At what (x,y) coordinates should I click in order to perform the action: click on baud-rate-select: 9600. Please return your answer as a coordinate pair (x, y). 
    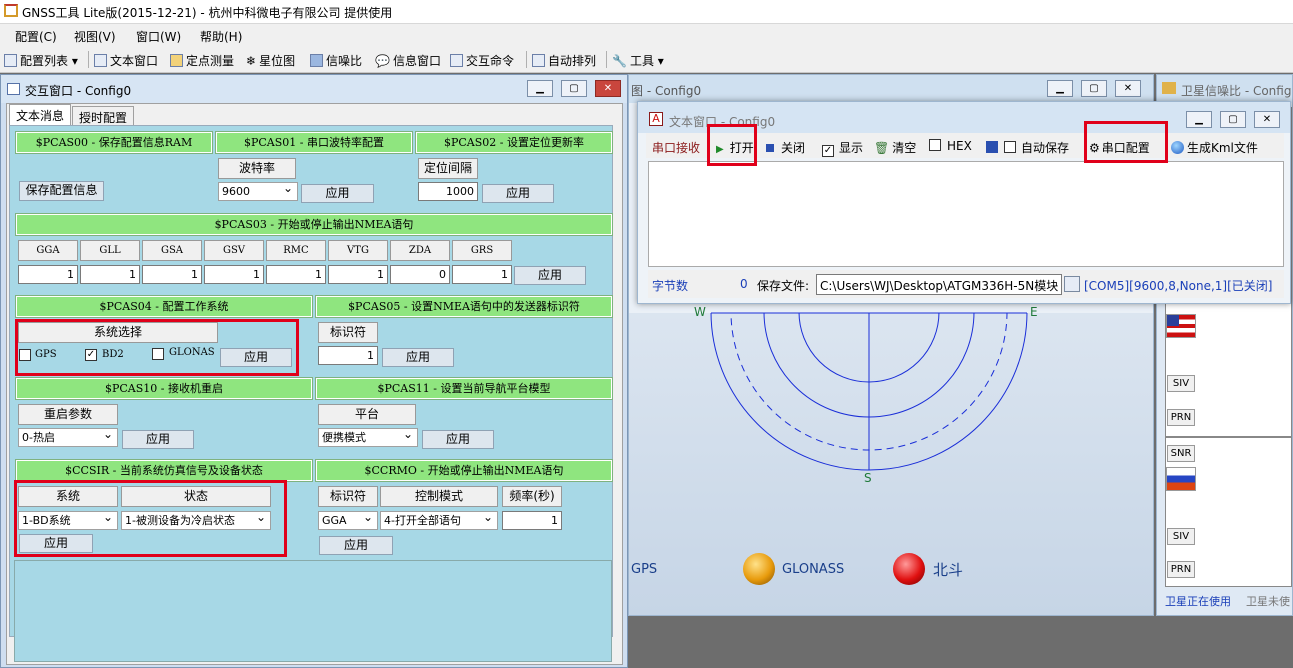
    Looking at the image, I should click on (258, 190).